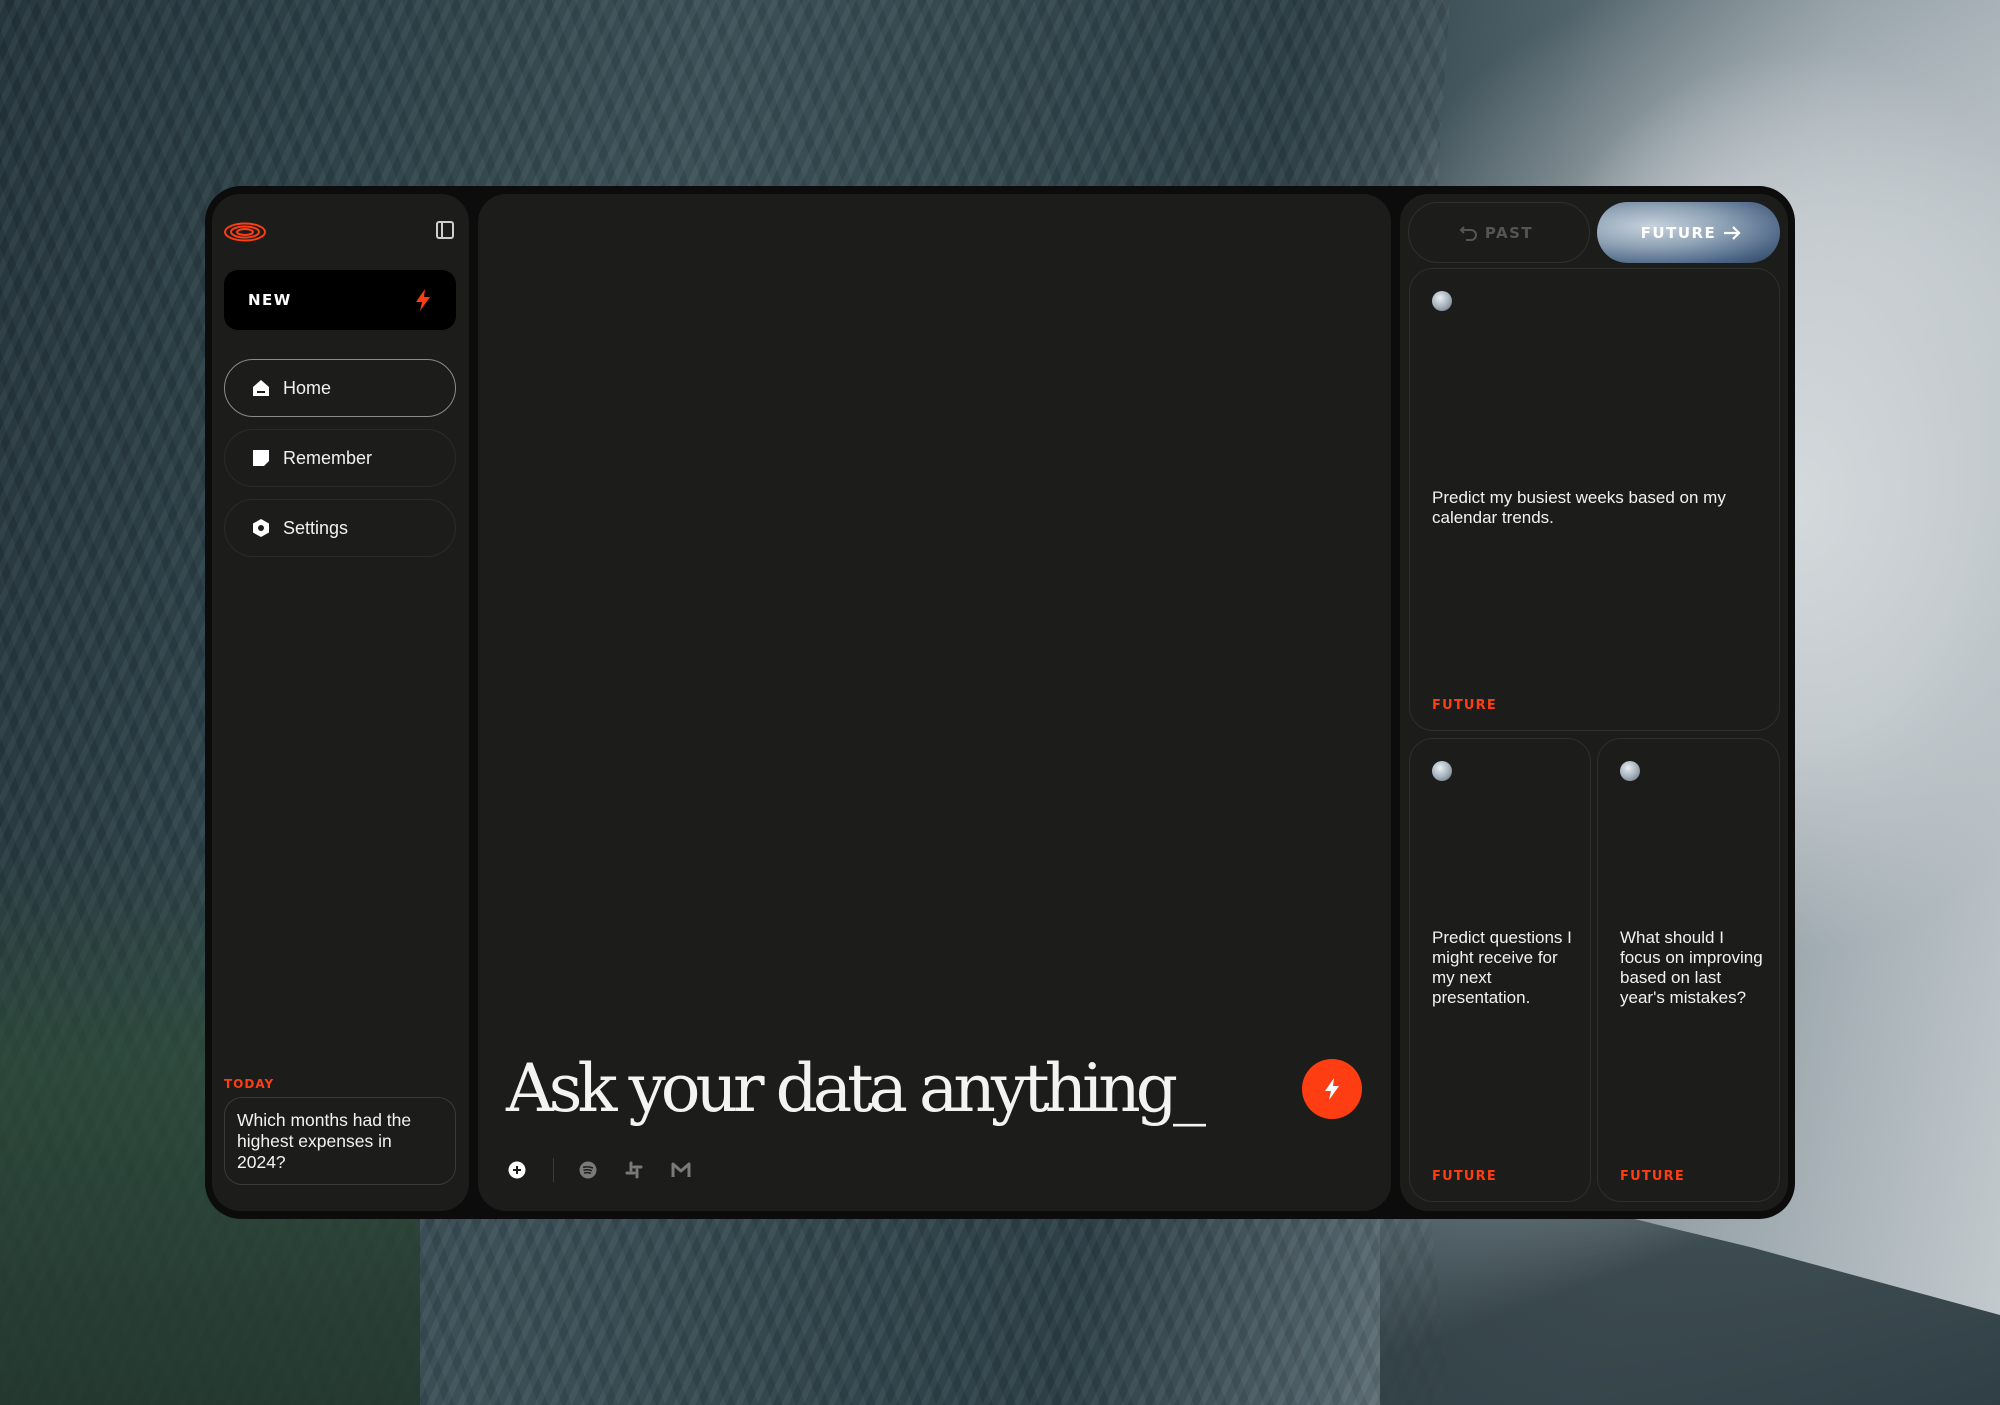  What do you see at coordinates (553, 1170) in the screenshot?
I see `toolbar-divider` at bounding box center [553, 1170].